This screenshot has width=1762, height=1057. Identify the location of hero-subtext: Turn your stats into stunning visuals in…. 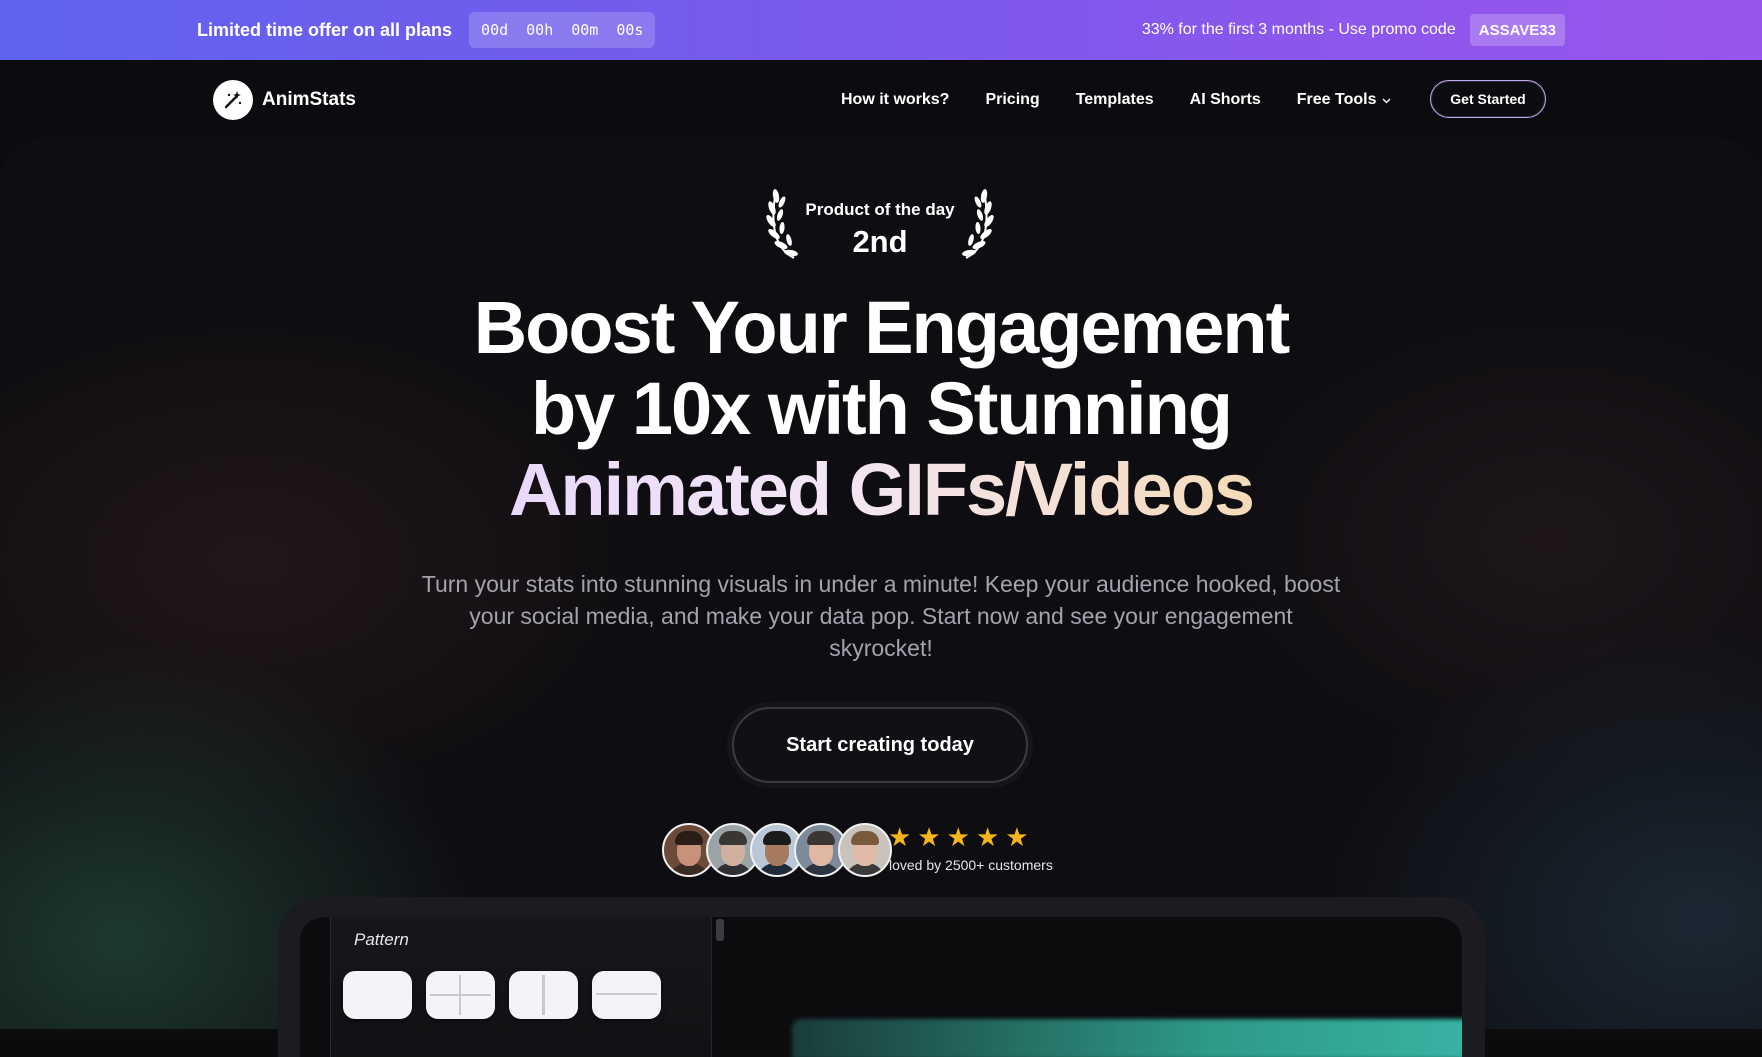
(881, 616).